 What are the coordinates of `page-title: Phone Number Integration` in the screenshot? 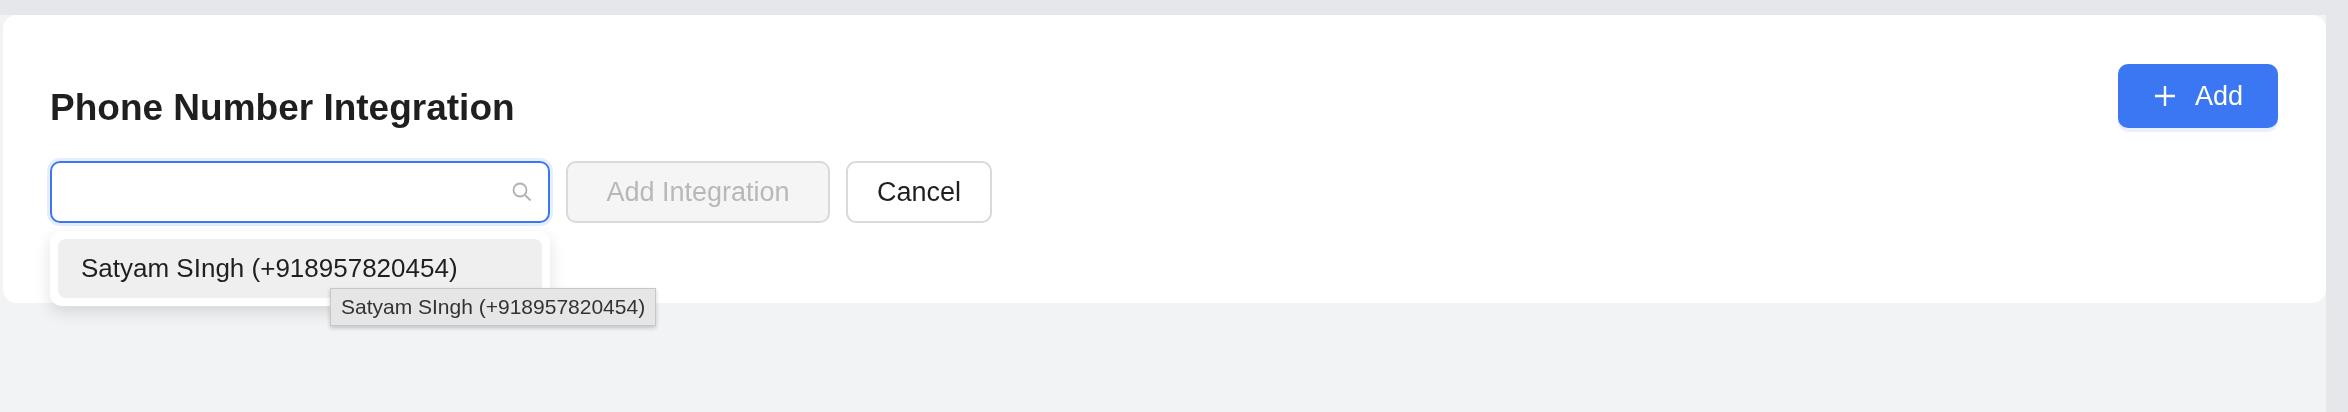 It's located at (282, 108).